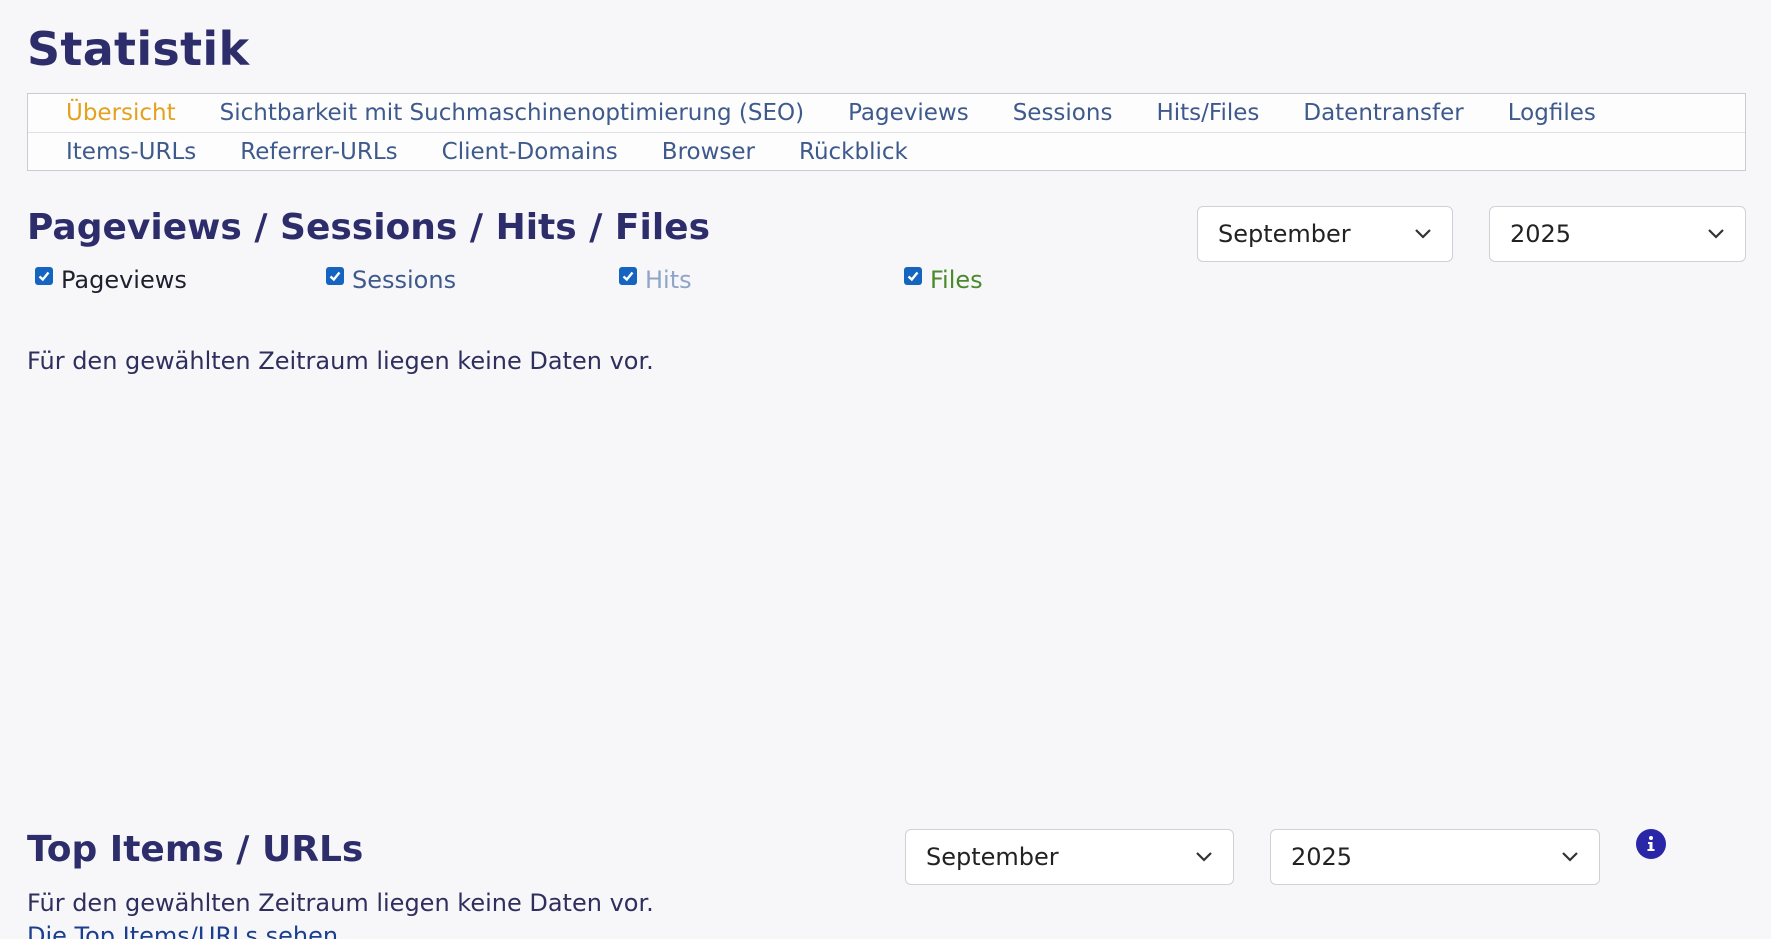 The height and width of the screenshot is (939, 1771). I want to click on tab-logfiles: Logfiles, so click(1552, 113).